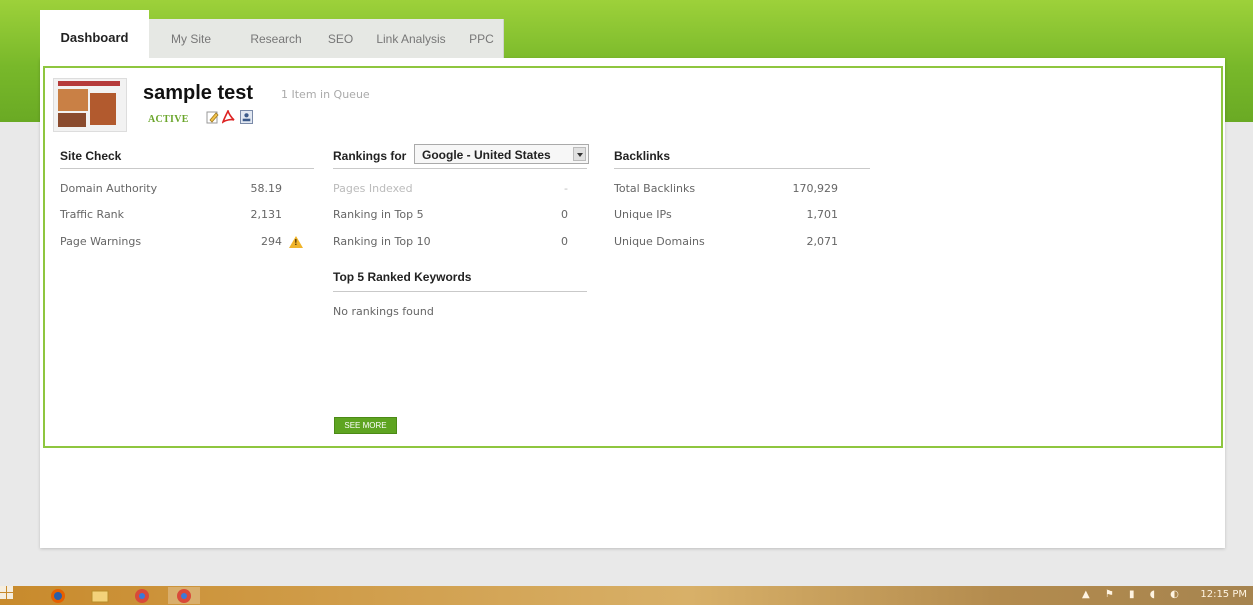 The height and width of the screenshot is (605, 1253). Describe the element at coordinates (187, 168) in the screenshot. I see `site-check-divider` at that location.